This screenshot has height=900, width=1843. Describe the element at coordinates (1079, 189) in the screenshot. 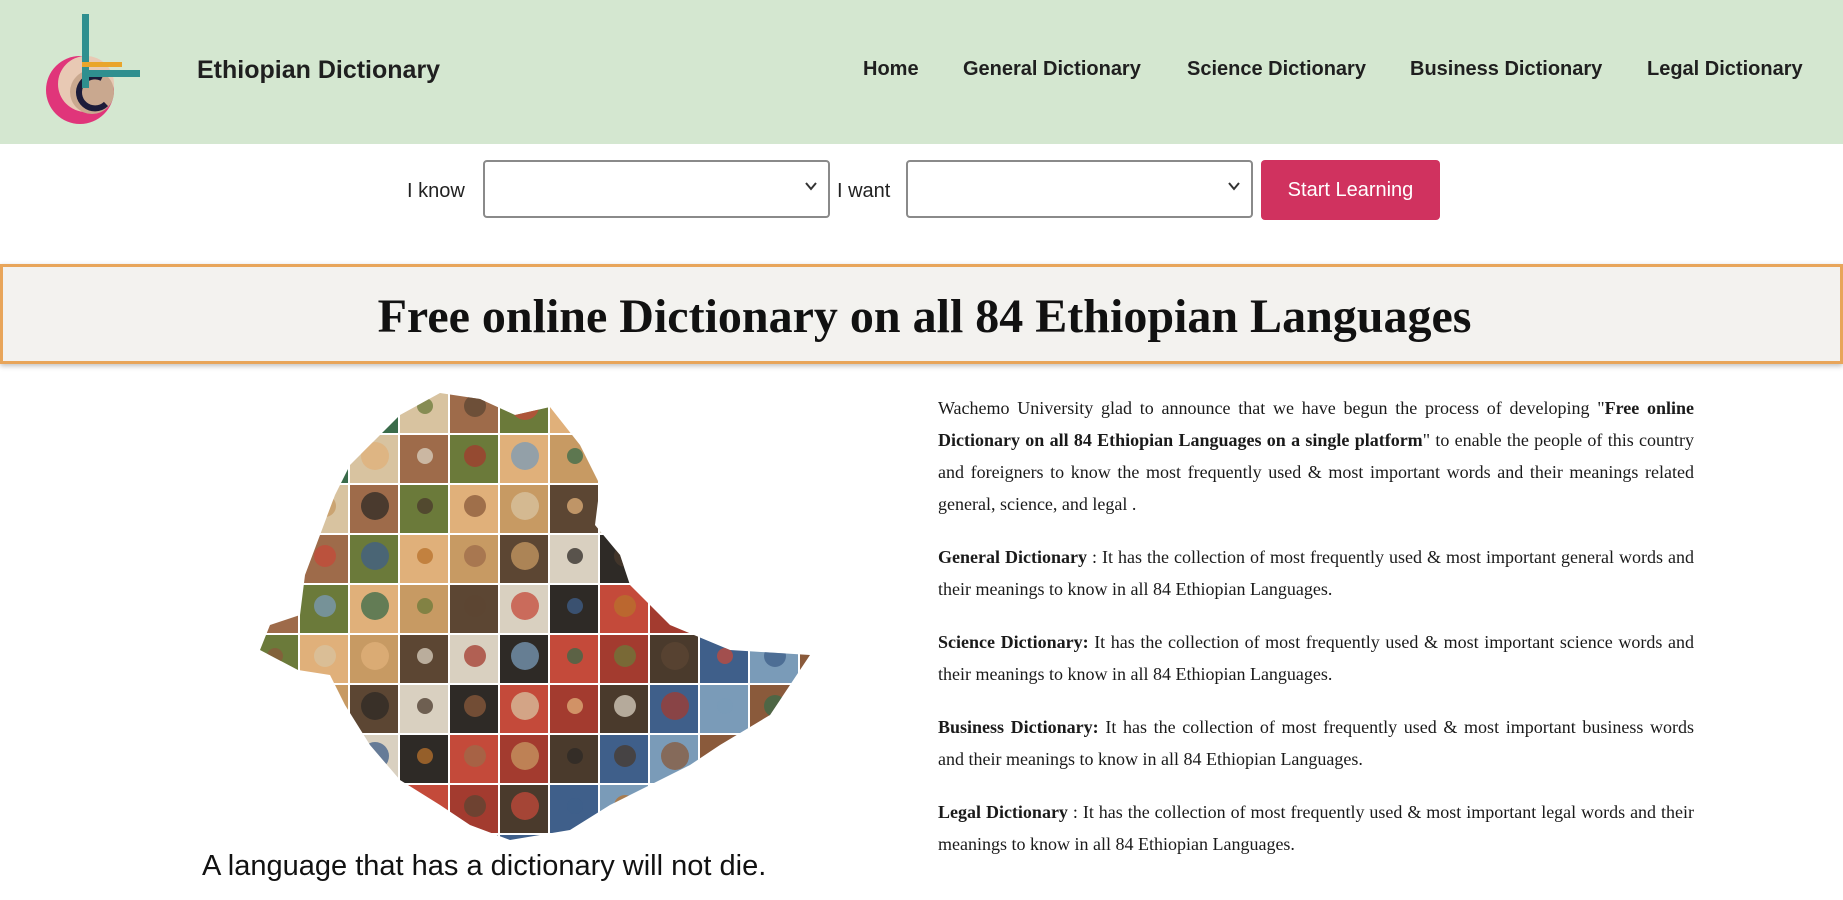

I see `i-want-select` at that location.